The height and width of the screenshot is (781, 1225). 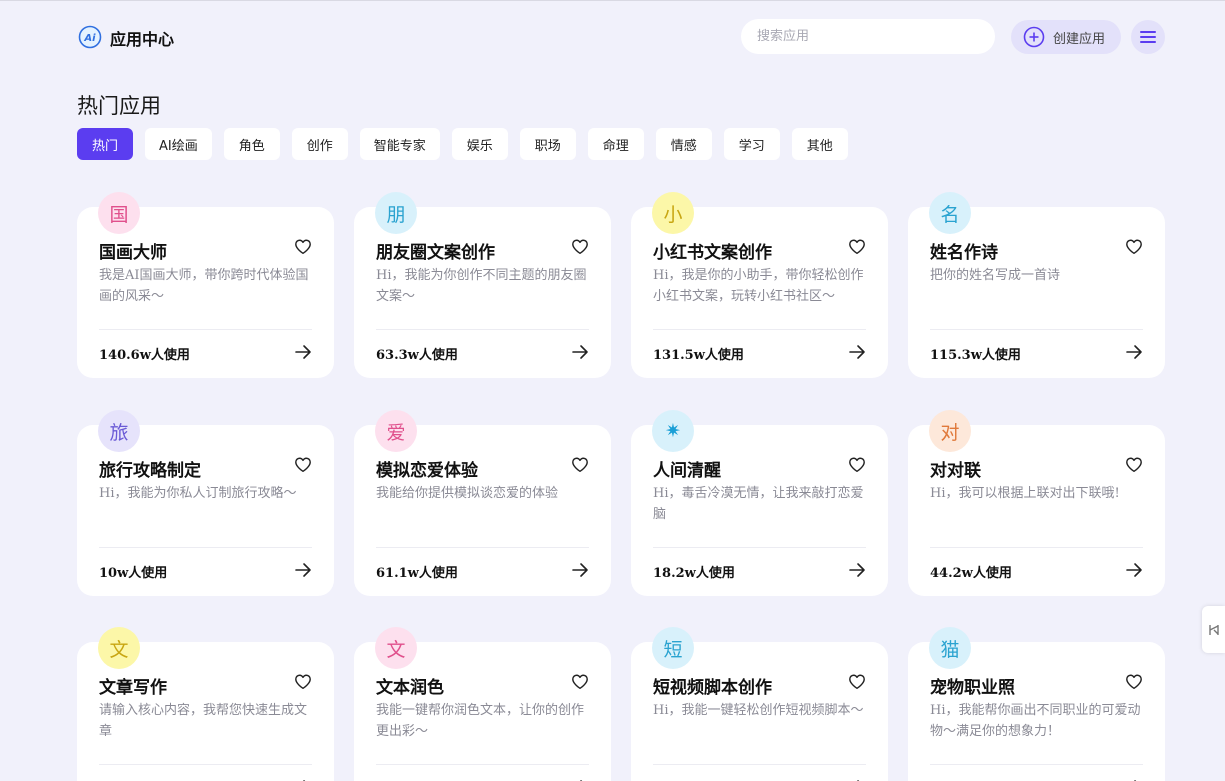 I want to click on app-description: Hi，我能帮你画出不同职业的可爱动物～满足你的想象力！, so click(x=1035, y=721).